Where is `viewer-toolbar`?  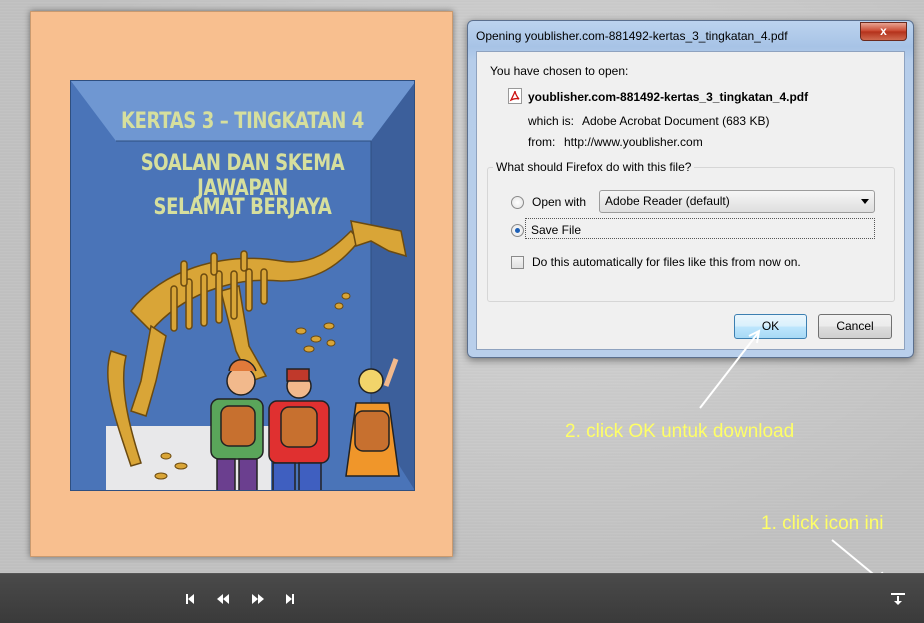 viewer-toolbar is located at coordinates (462, 598).